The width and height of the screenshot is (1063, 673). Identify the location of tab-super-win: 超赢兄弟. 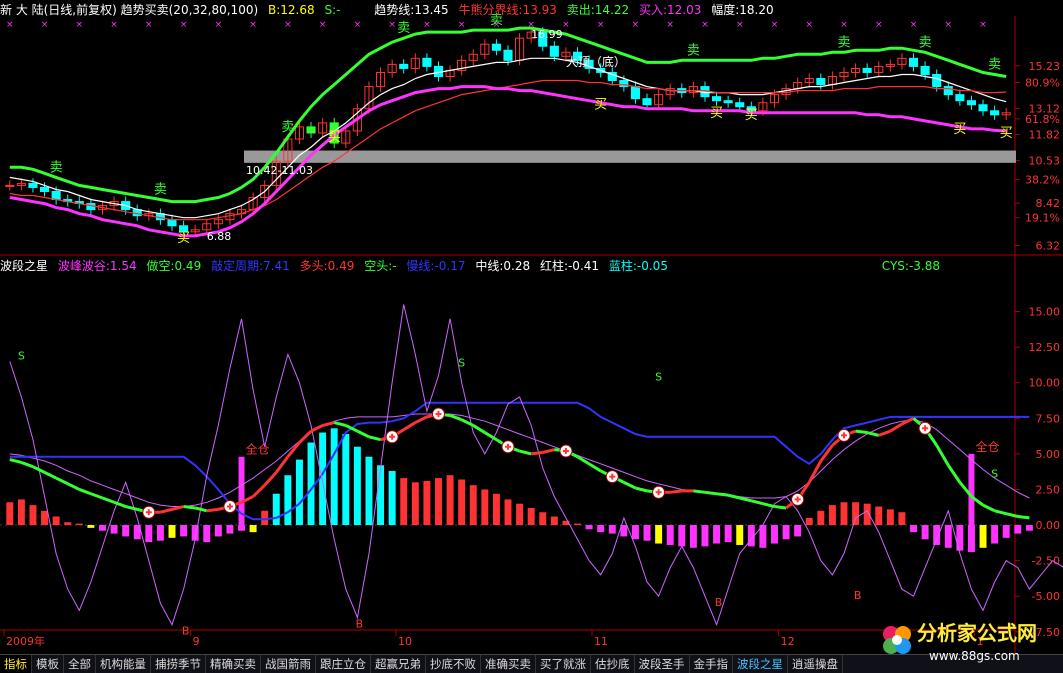
(398, 664).